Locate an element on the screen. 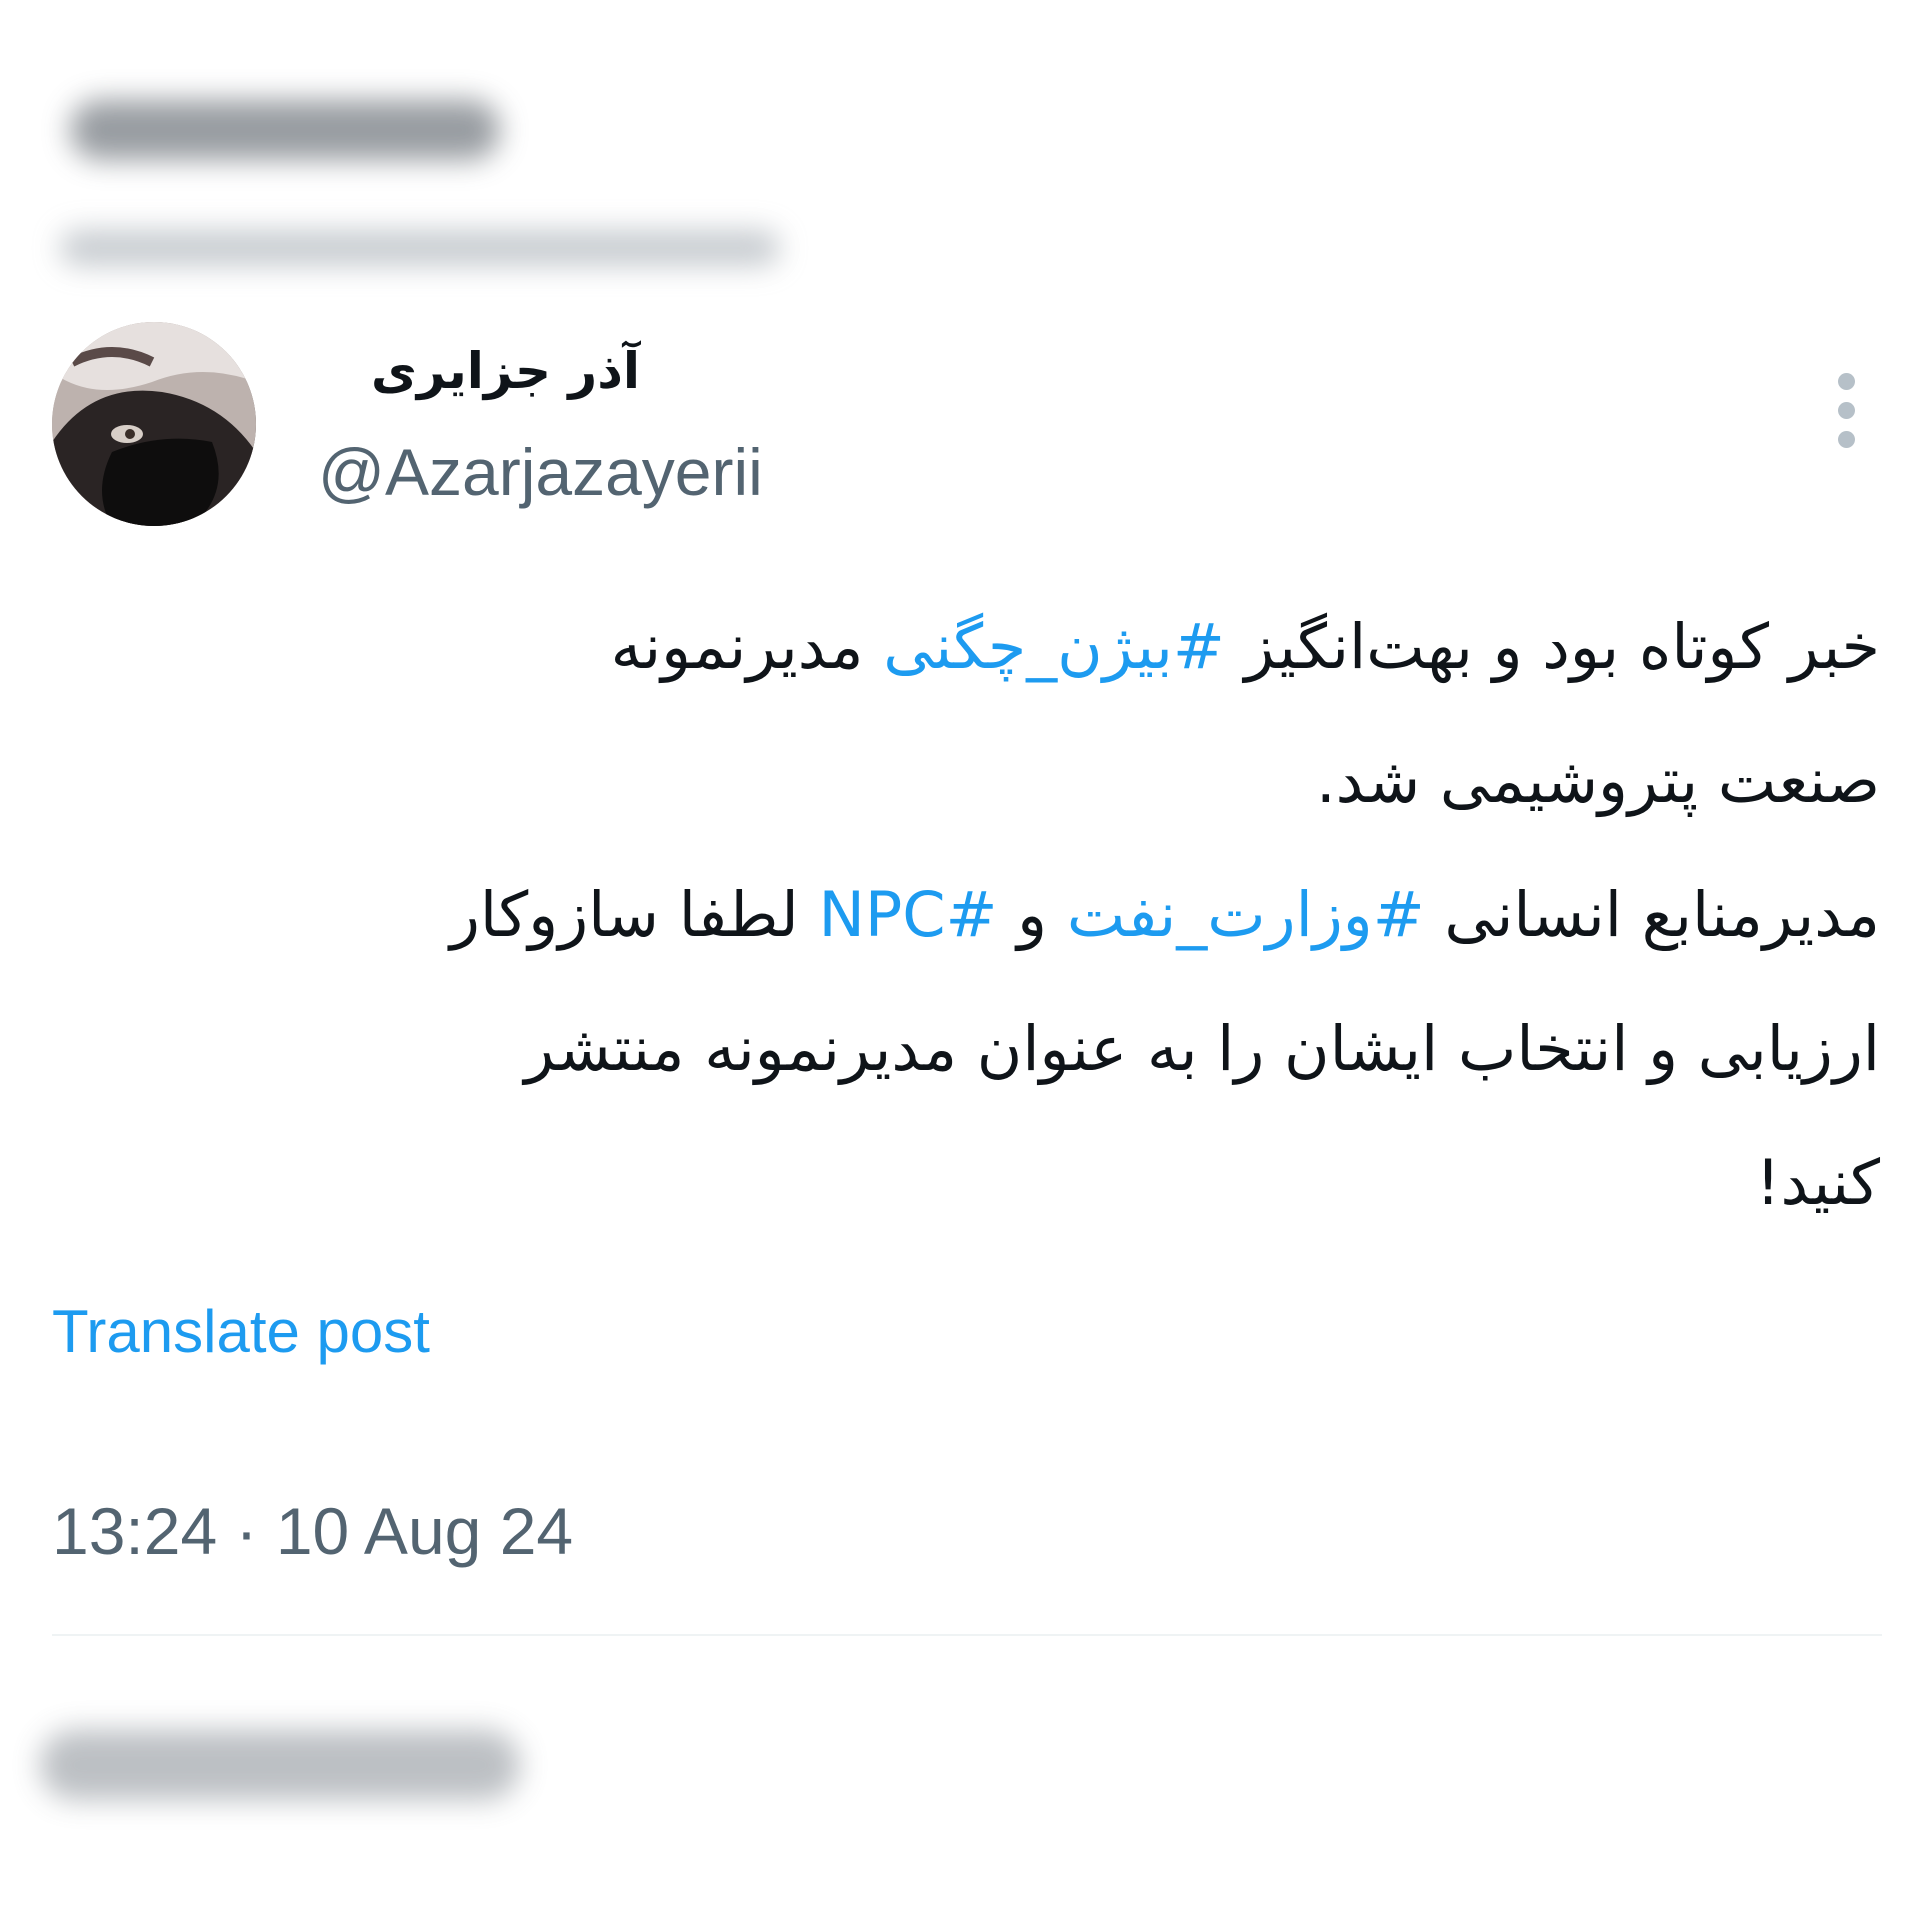 The image size is (1920, 1920). more-vertical-icon is located at coordinates (1846, 381).